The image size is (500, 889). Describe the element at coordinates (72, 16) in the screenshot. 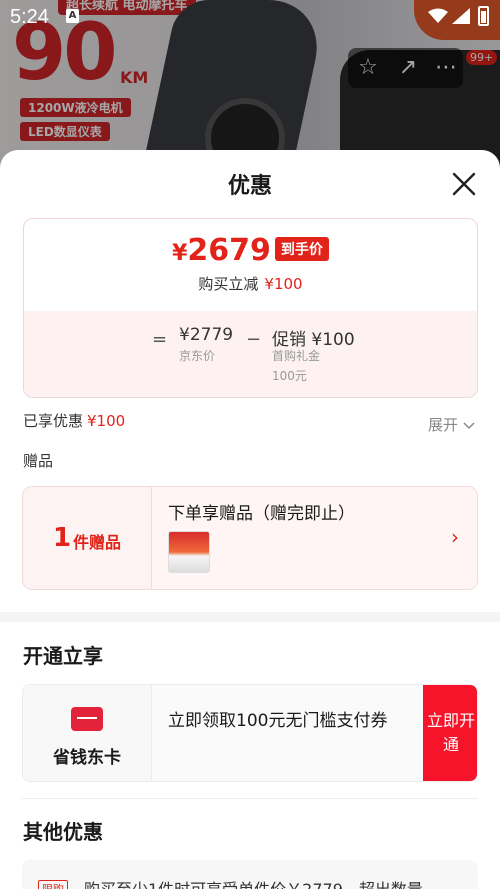

I see `app-notification-icon: A` at that location.